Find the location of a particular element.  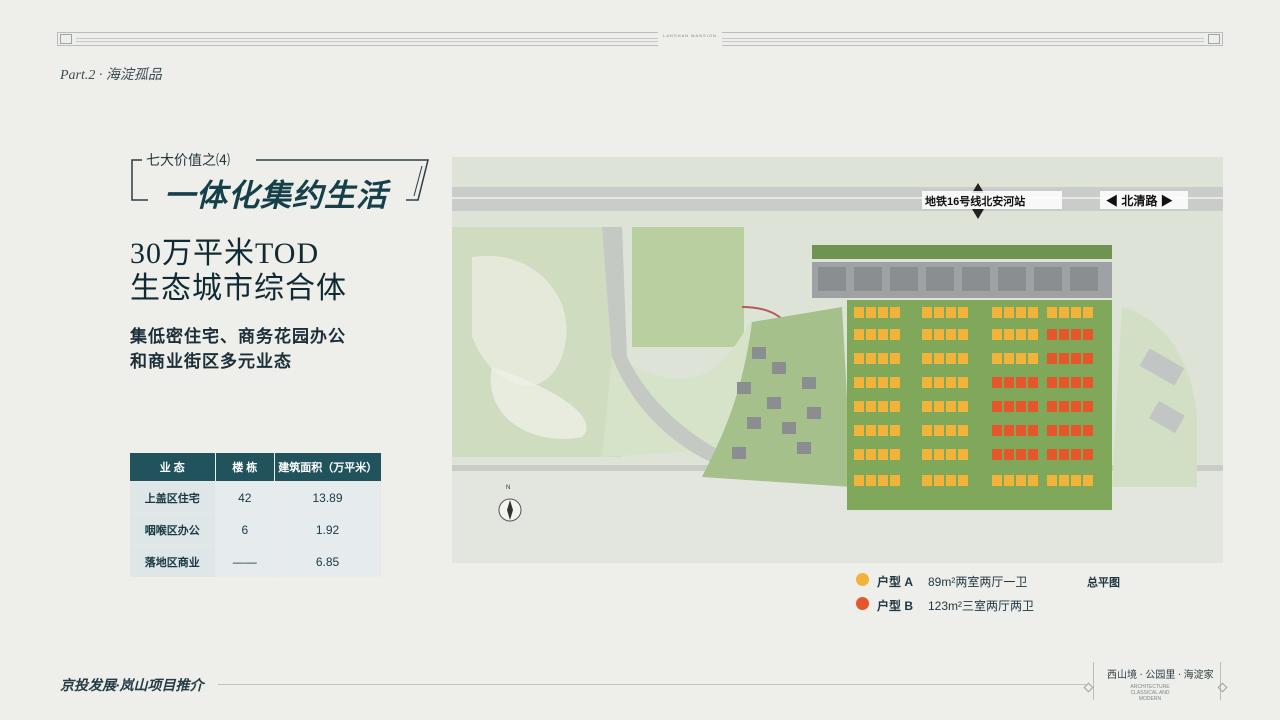

table-cell-area: 1.92 is located at coordinates (327, 529).